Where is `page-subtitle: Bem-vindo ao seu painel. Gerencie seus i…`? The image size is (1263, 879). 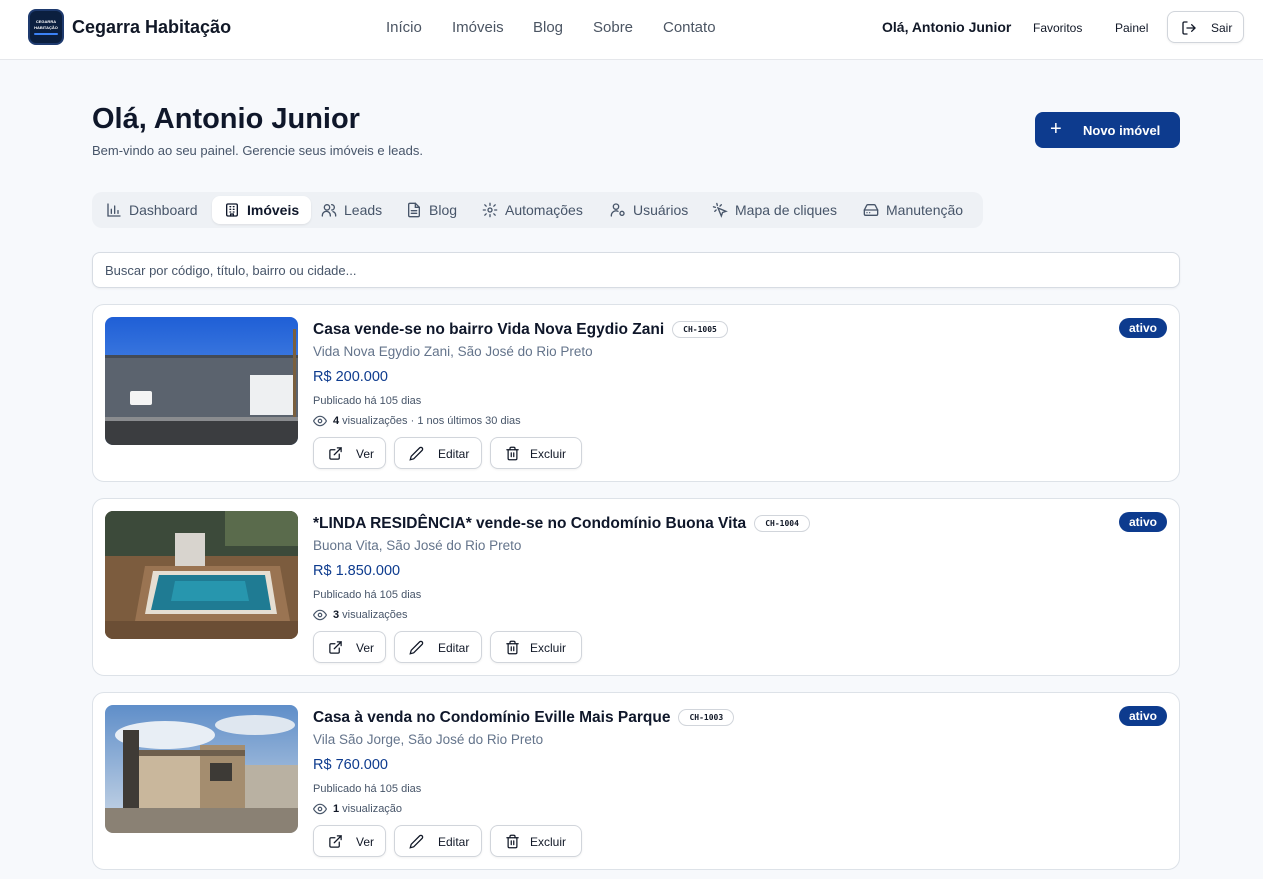 page-subtitle: Bem-vindo ao seu painel. Gerencie seus i… is located at coordinates (257, 150).